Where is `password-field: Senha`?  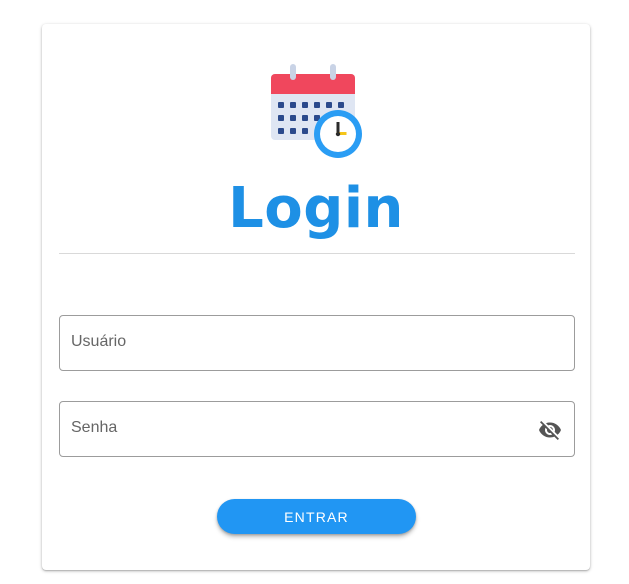
password-field: Senha is located at coordinates (317, 429).